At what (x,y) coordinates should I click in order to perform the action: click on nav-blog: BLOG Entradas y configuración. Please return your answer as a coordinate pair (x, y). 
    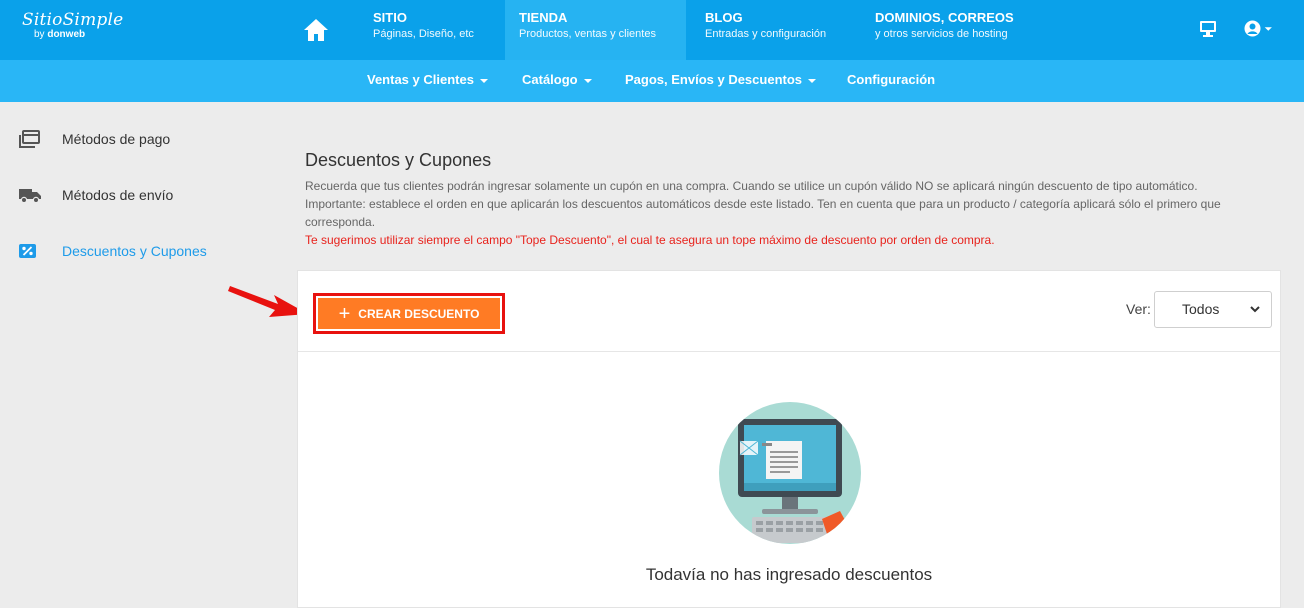
    Looking at the image, I should click on (765, 30).